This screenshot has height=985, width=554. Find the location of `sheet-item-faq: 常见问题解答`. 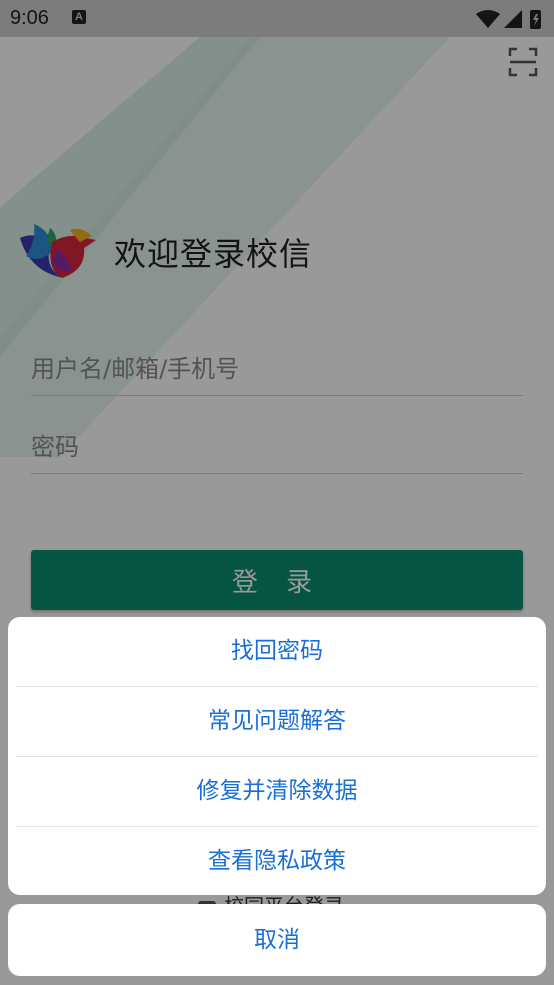

sheet-item-faq: 常见问题解答 is located at coordinates (277, 722).